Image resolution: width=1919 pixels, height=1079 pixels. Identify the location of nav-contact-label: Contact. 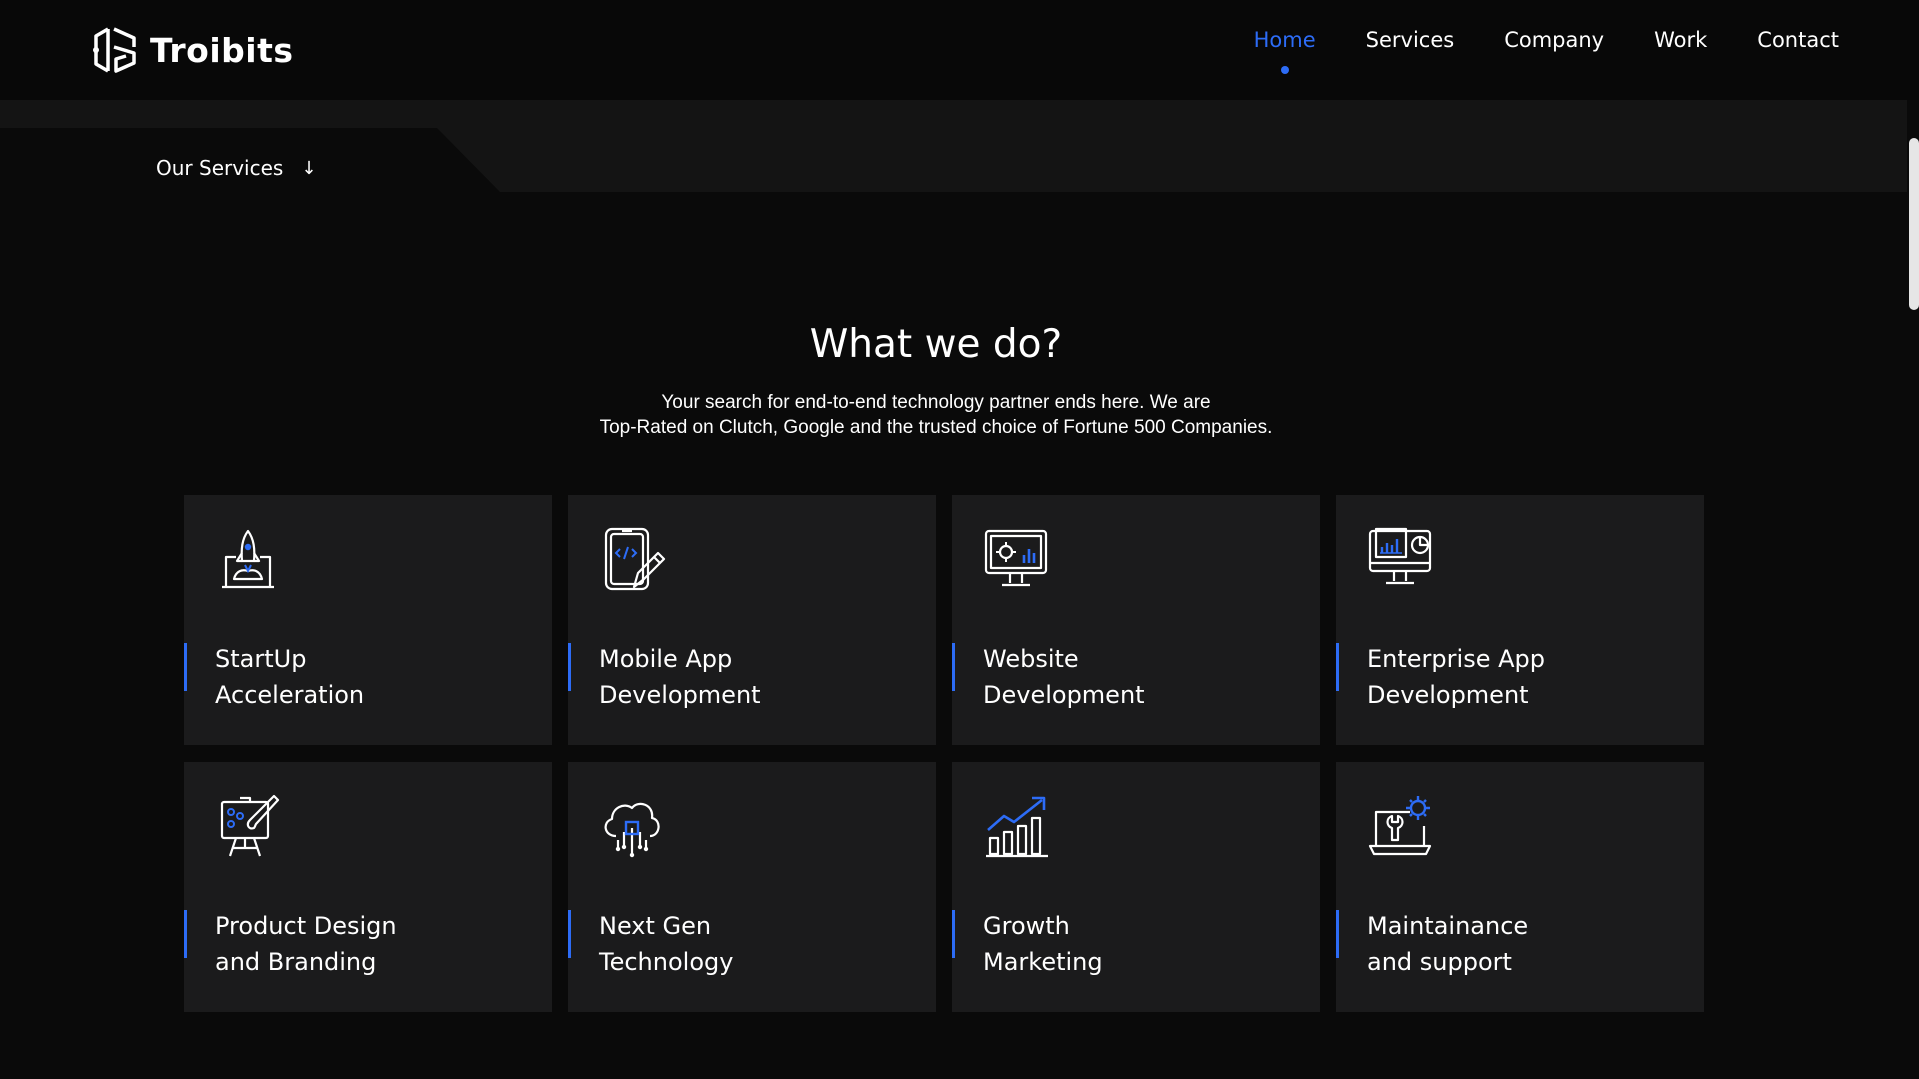
(1798, 40).